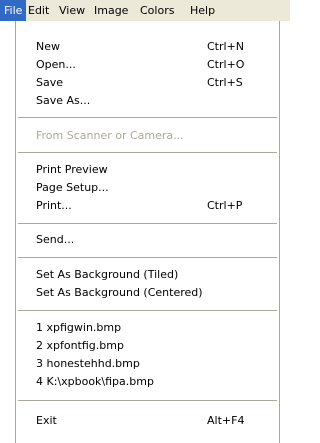 This screenshot has height=443, width=320. What do you see at coordinates (147, 328) in the screenshot?
I see `menu-item-recent-file-1: 1 xpfigwin.bmp` at bounding box center [147, 328].